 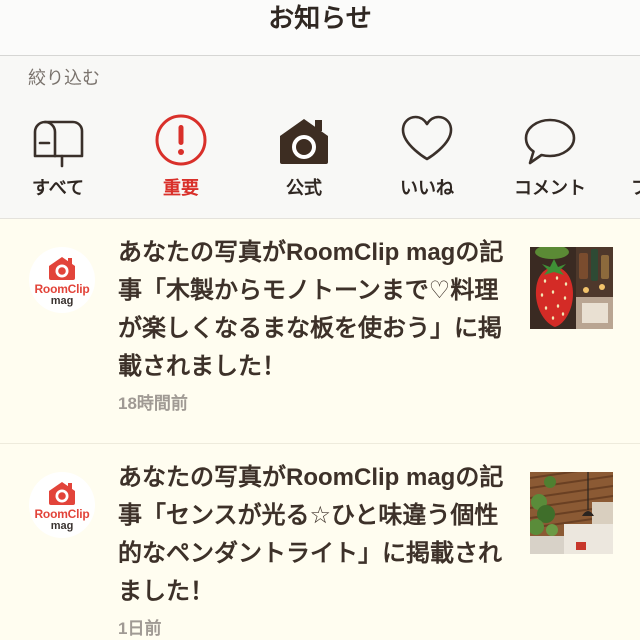 What do you see at coordinates (58, 140) in the screenshot?
I see `mailbox-icon` at bounding box center [58, 140].